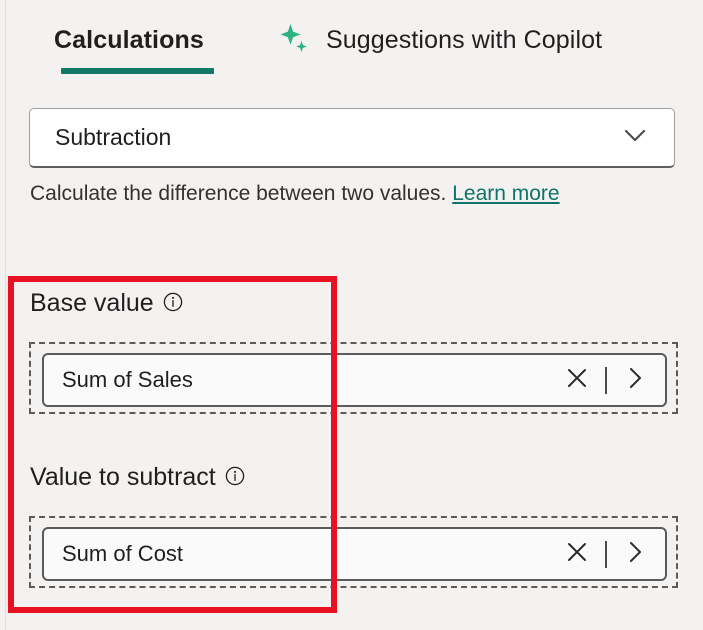 The image size is (703, 630). What do you see at coordinates (123, 553) in the screenshot?
I see `value-to-subtract-field-value: Sum of Cost` at bounding box center [123, 553].